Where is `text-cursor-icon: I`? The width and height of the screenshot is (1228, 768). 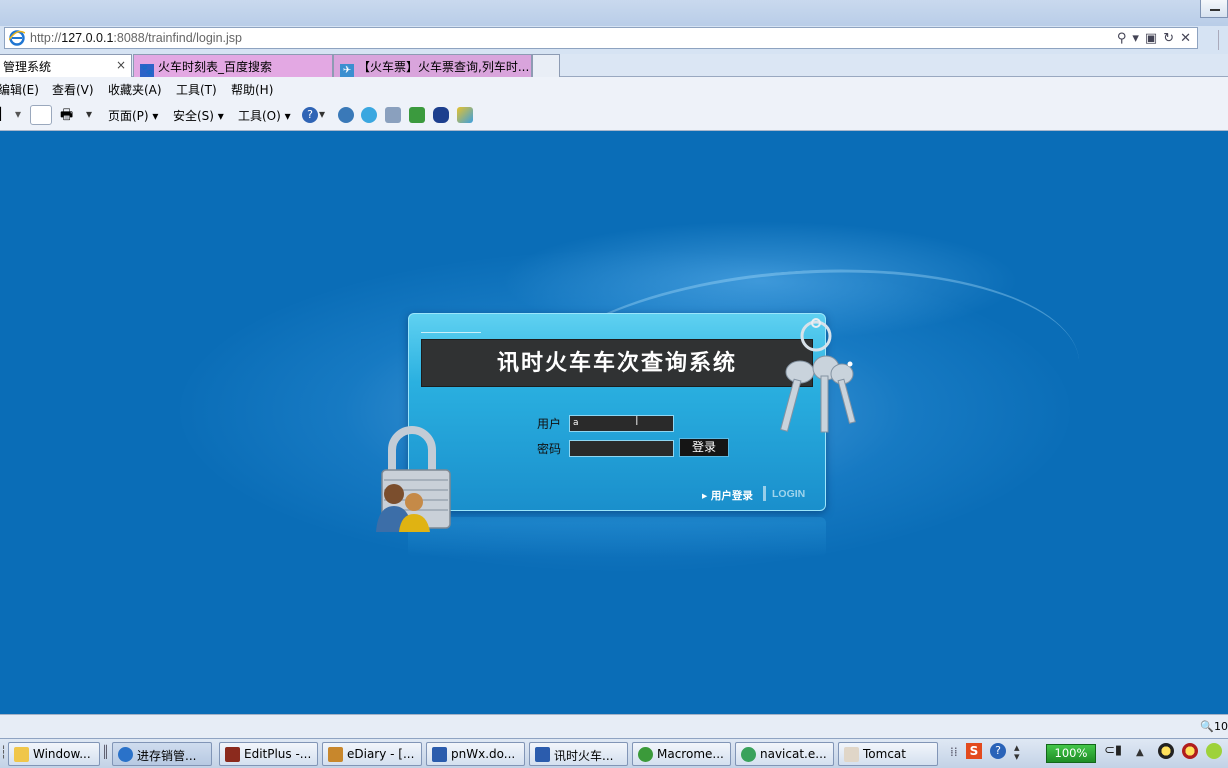 text-cursor-icon: I is located at coordinates (637, 421).